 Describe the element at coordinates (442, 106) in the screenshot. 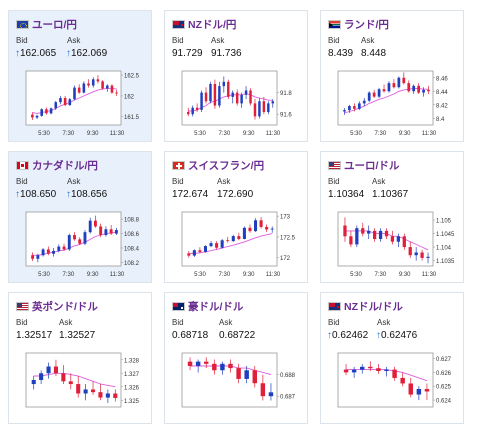

I see `y-tick-label: 8.42` at that location.